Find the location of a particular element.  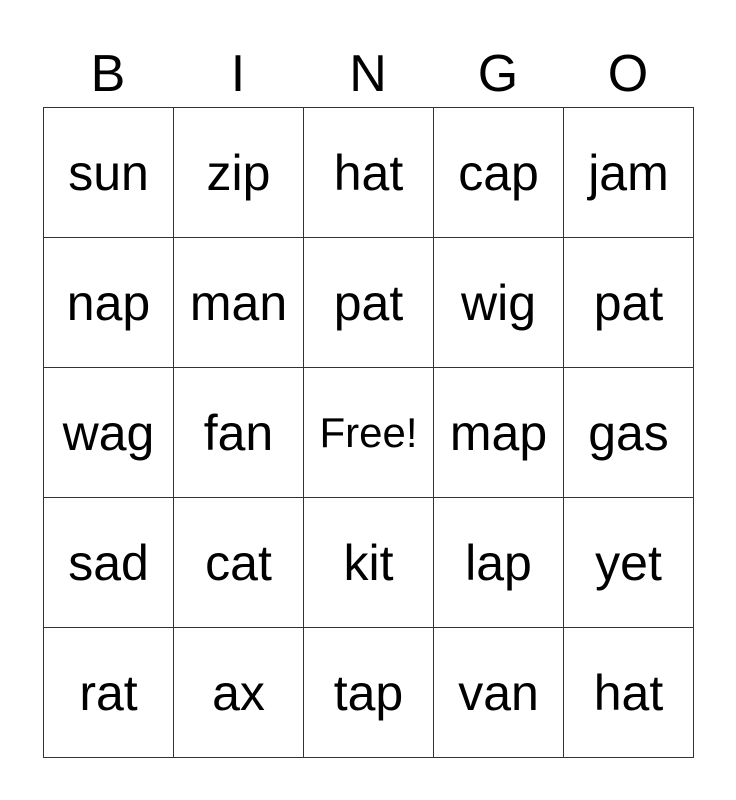

bingo-cell: tap is located at coordinates (368, 692).